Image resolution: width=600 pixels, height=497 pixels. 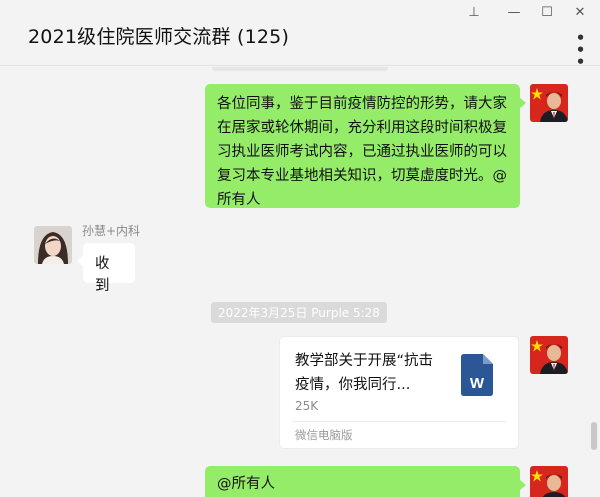 I want to click on title-bar: 2021级住院医师交流群 (125) ⊥ — ☐ ✕ • • •, so click(x=300, y=35).